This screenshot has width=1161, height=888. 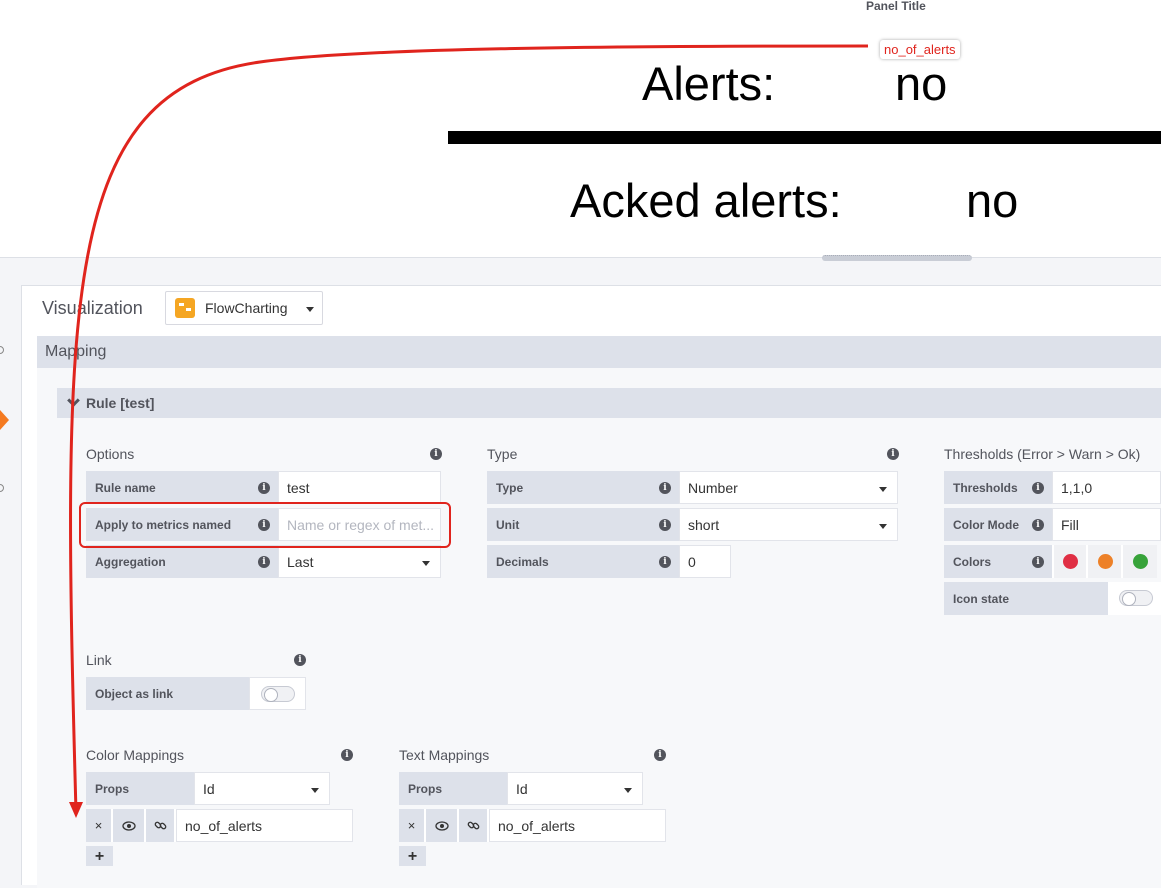 What do you see at coordinates (998, 561) in the screenshot?
I see `colors-label: Colors i` at bounding box center [998, 561].